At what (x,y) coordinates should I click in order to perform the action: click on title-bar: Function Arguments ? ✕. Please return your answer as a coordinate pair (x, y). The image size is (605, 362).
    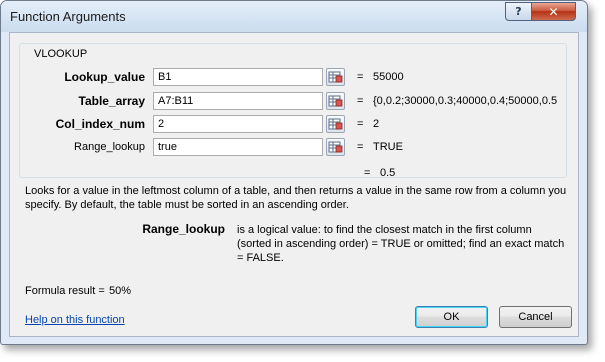
    Looking at the image, I should click on (294, 16).